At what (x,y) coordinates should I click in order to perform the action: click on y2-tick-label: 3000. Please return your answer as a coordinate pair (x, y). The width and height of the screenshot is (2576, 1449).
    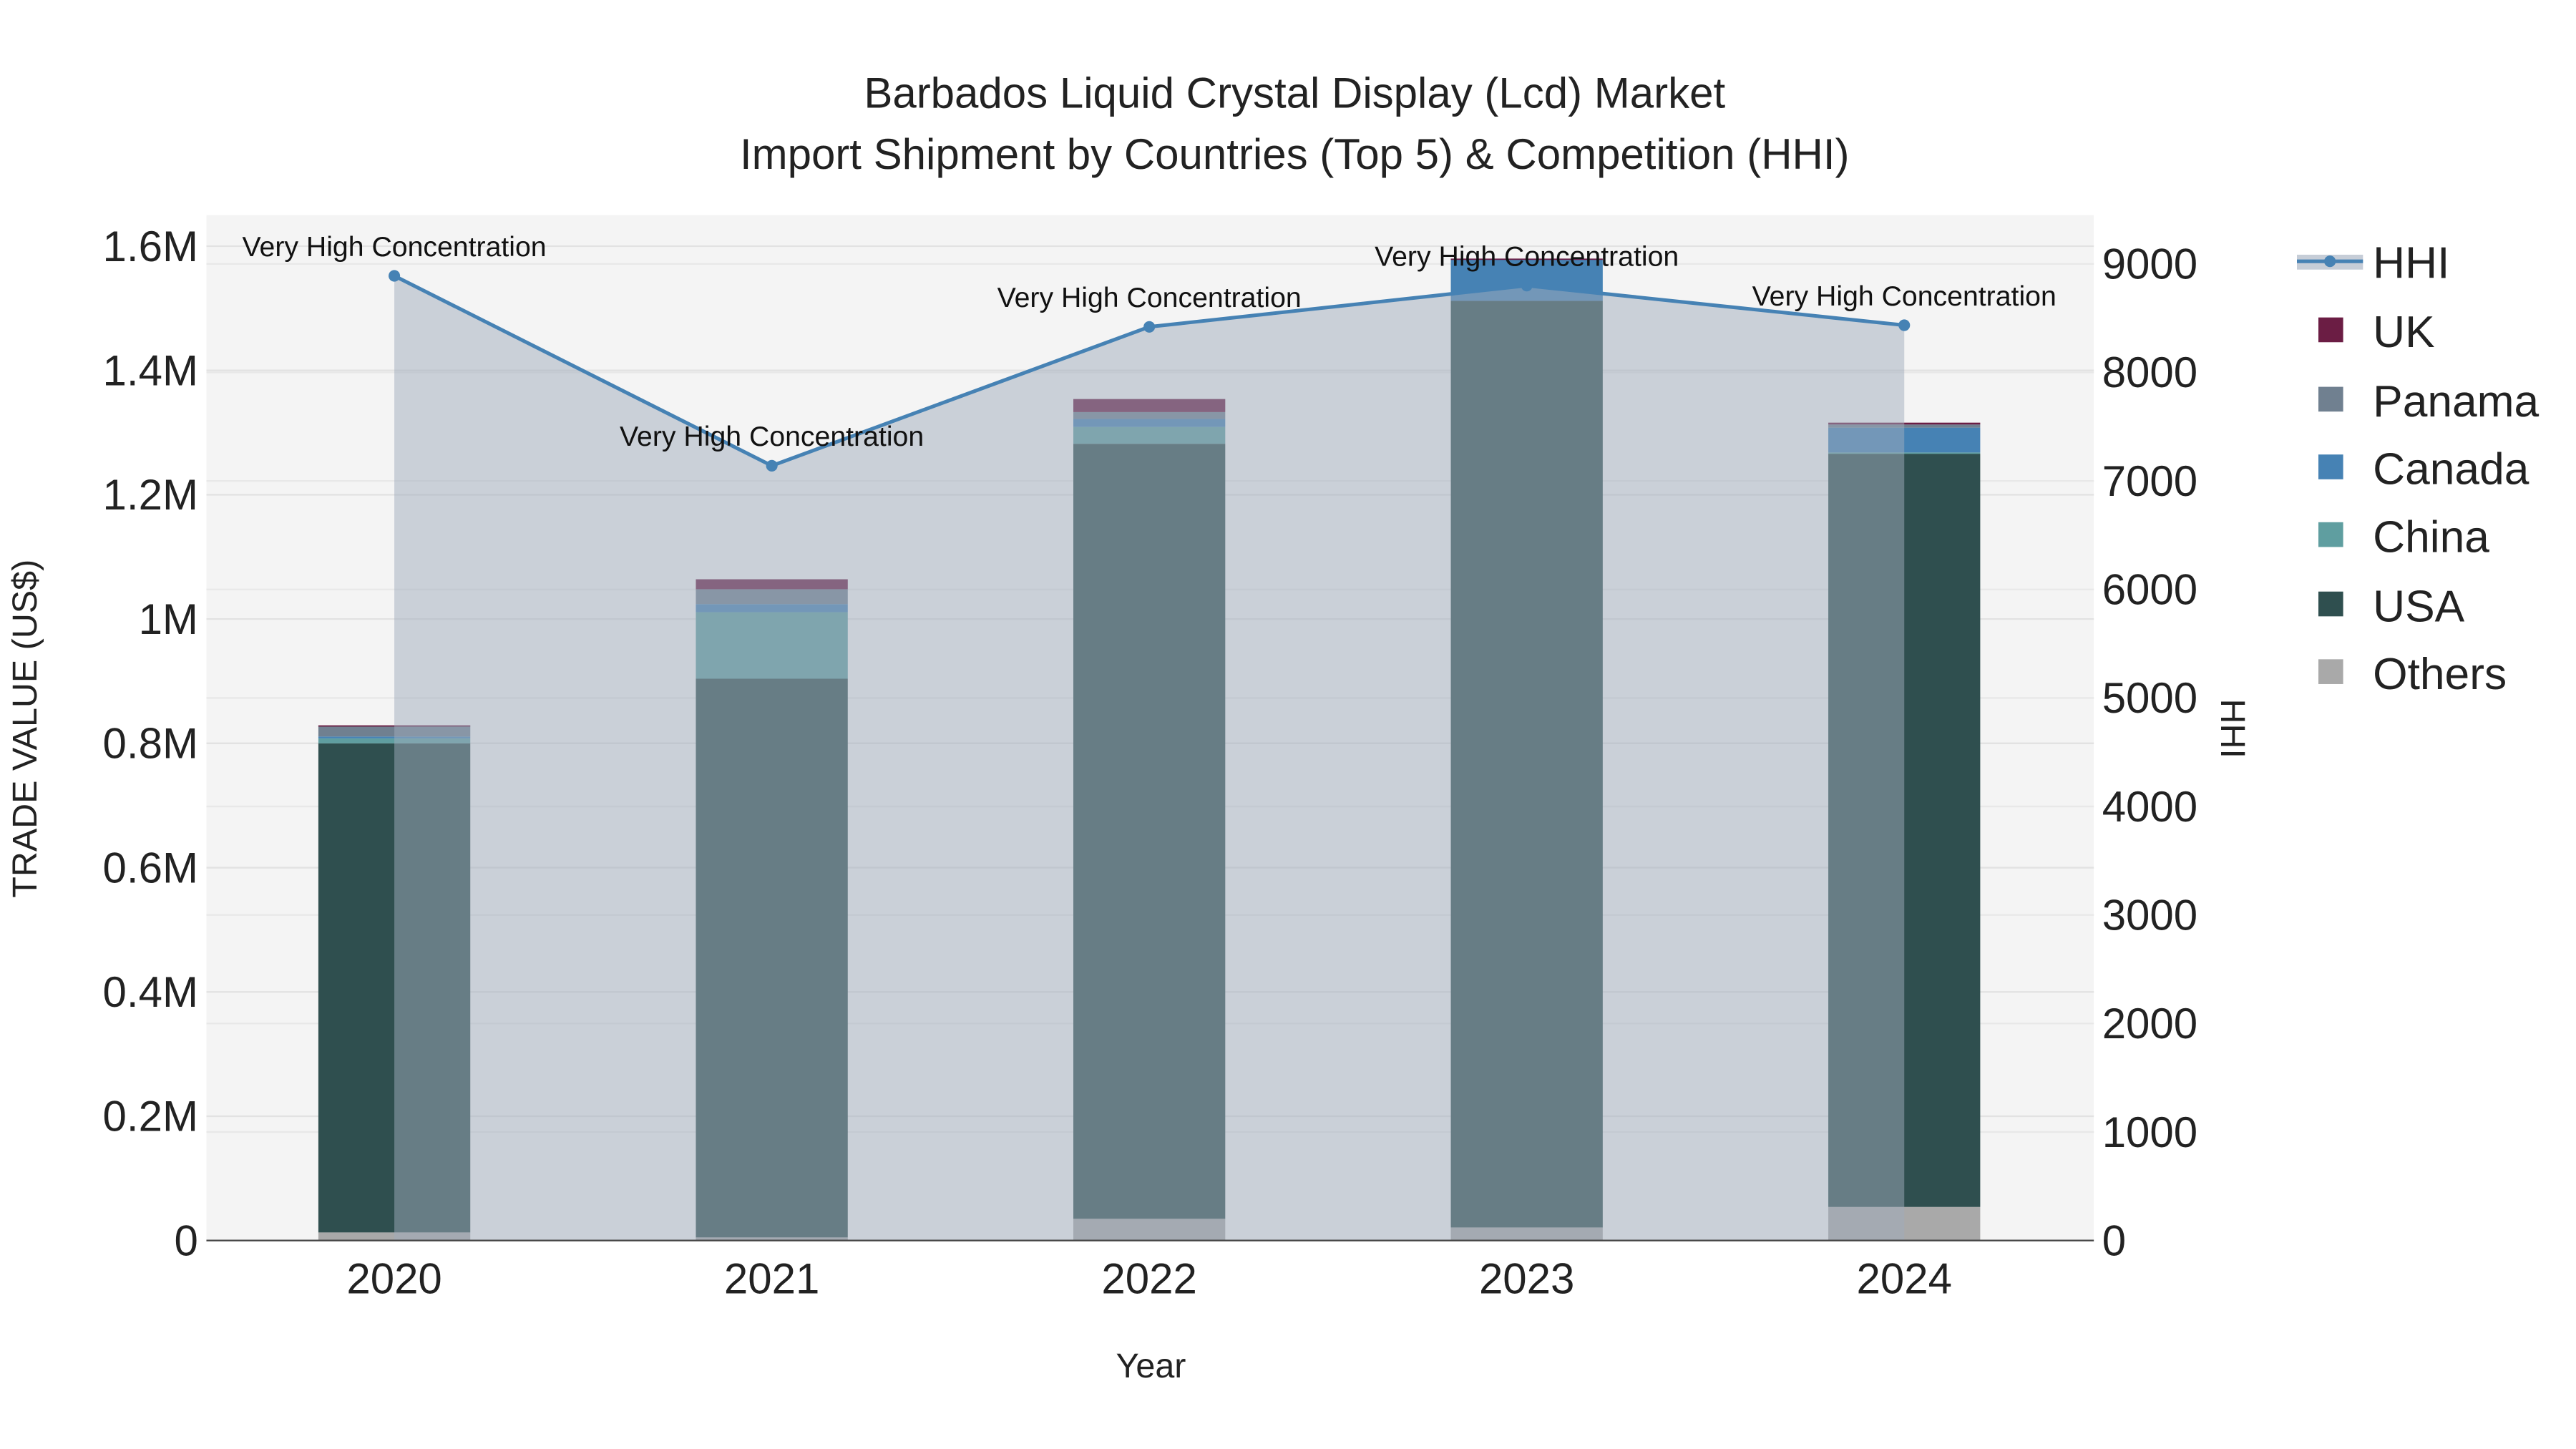
    Looking at the image, I should click on (2149, 915).